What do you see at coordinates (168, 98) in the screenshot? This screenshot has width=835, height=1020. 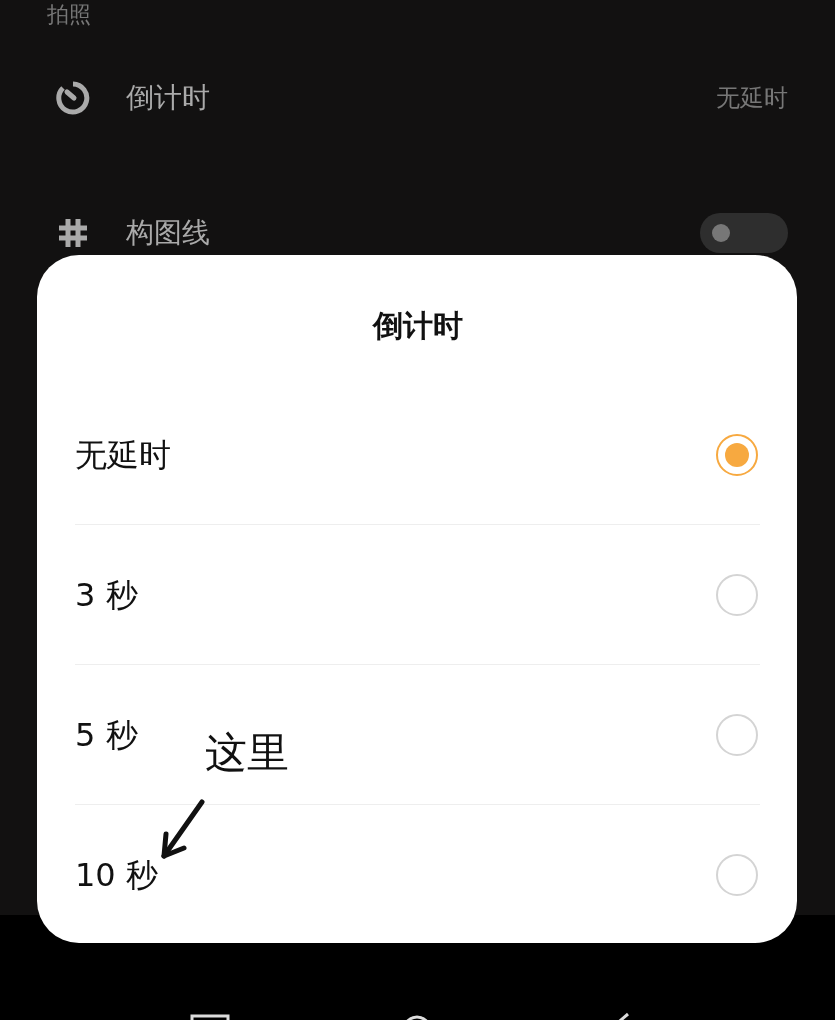 I see `setting-label: 倒计时` at bounding box center [168, 98].